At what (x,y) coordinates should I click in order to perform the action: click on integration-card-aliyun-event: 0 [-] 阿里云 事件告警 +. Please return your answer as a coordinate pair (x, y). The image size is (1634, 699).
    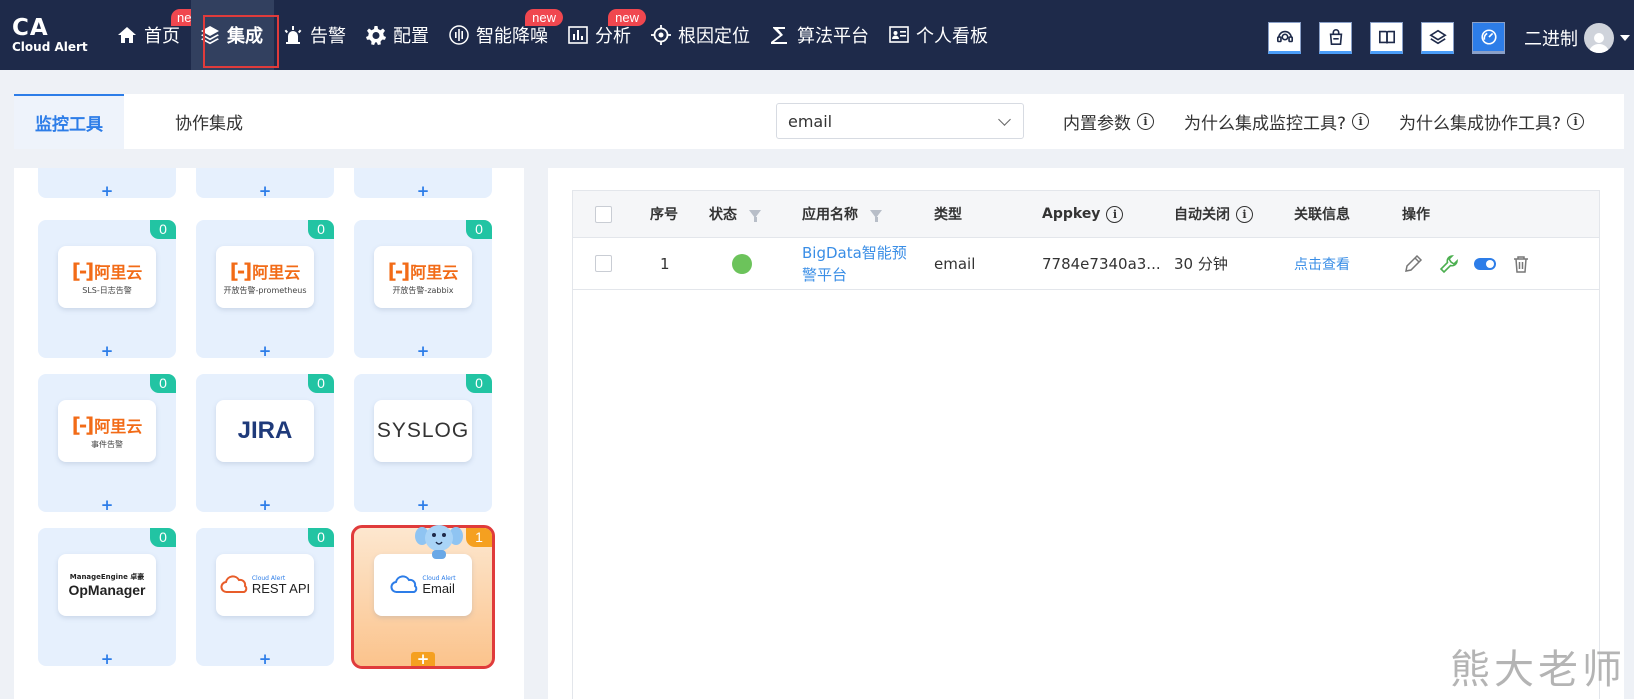
    Looking at the image, I should click on (107, 443).